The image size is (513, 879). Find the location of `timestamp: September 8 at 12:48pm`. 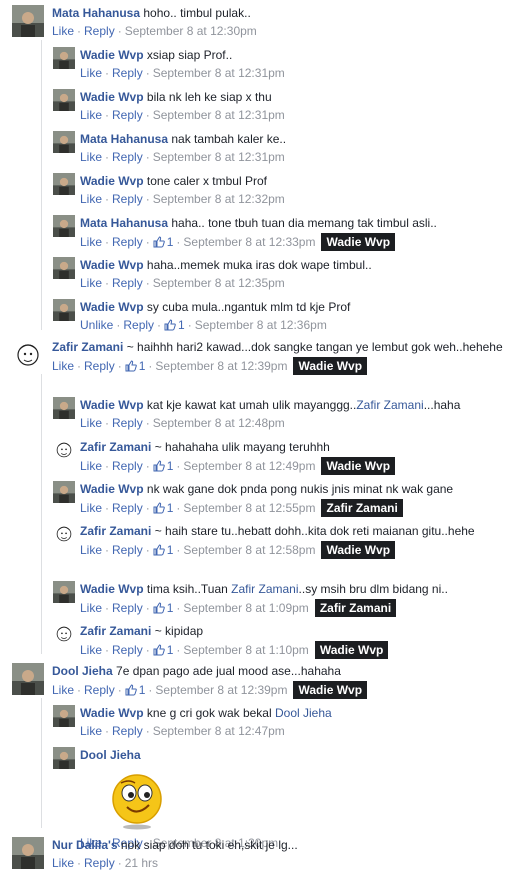

timestamp: September 8 at 12:48pm is located at coordinates (219, 423).